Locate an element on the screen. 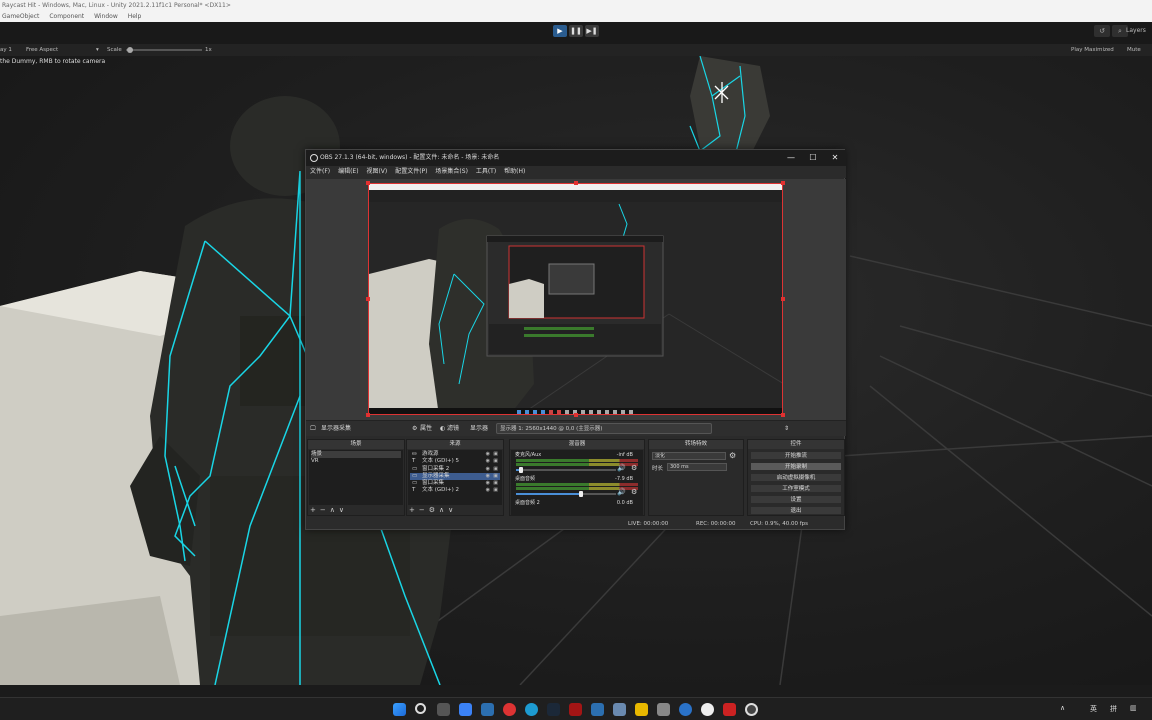  display-select: 显示器 1: 2560x1440 @ 0,0 (主显示器) is located at coordinates (604, 428).